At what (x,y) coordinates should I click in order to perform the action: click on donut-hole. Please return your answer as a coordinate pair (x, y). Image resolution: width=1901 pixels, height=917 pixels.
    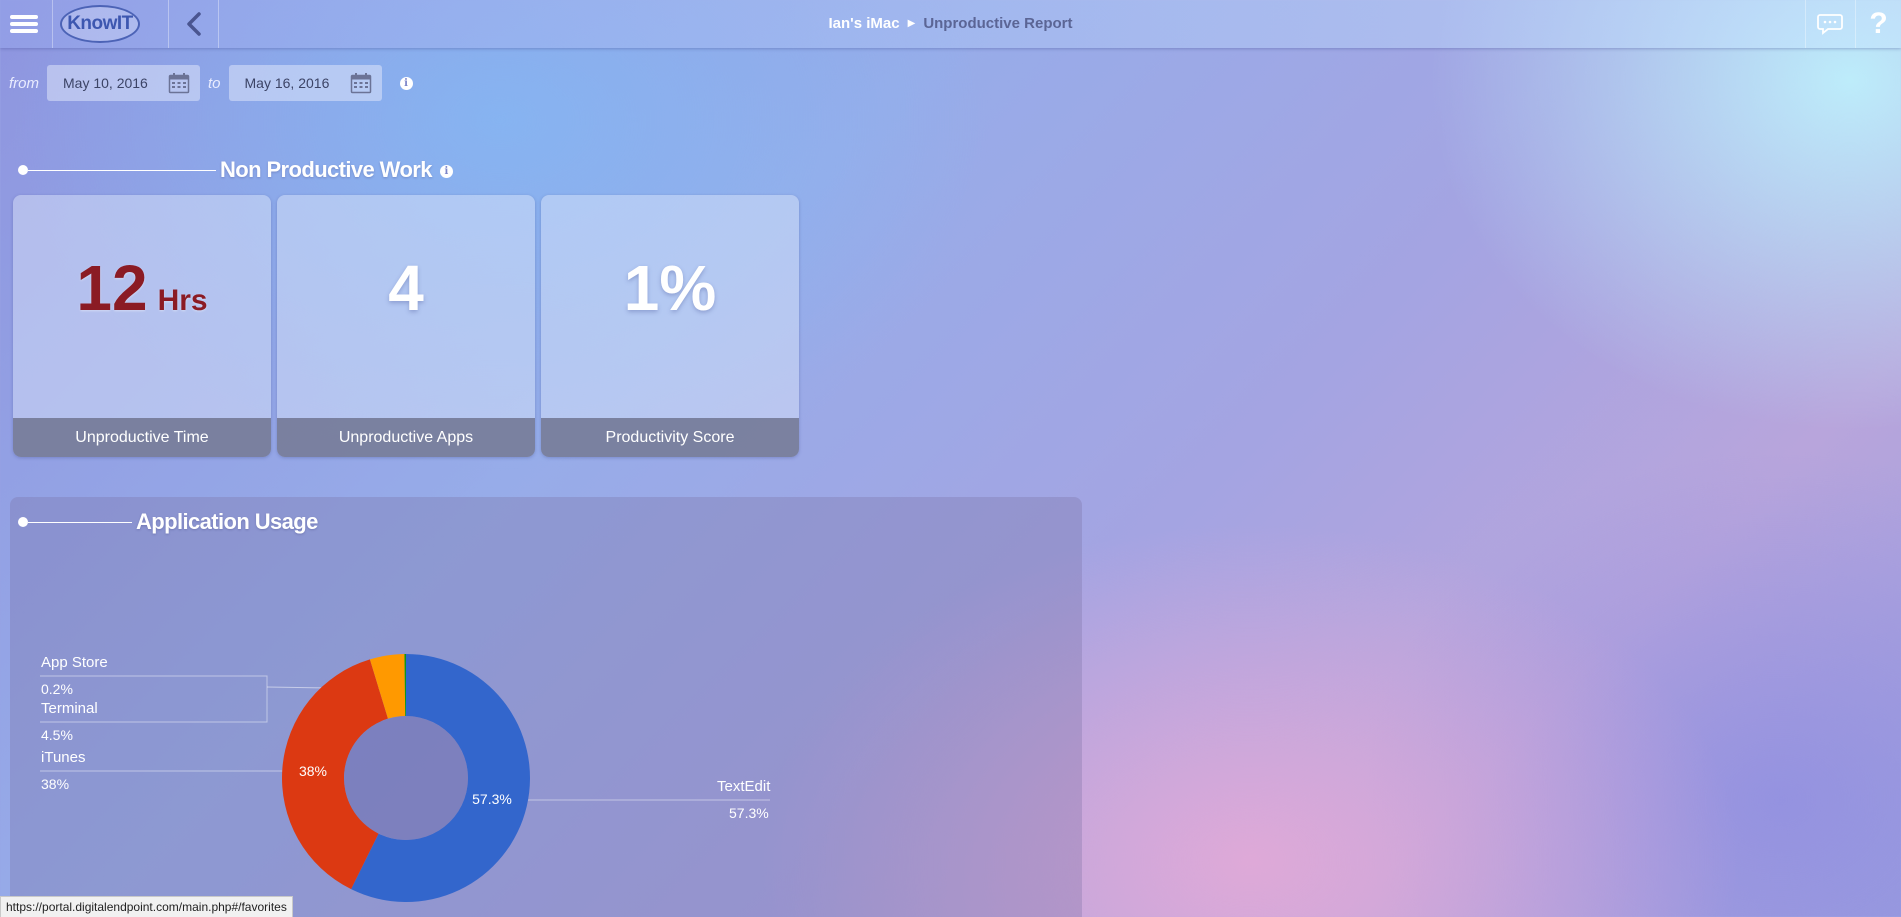
    Looking at the image, I should click on (406, 778).